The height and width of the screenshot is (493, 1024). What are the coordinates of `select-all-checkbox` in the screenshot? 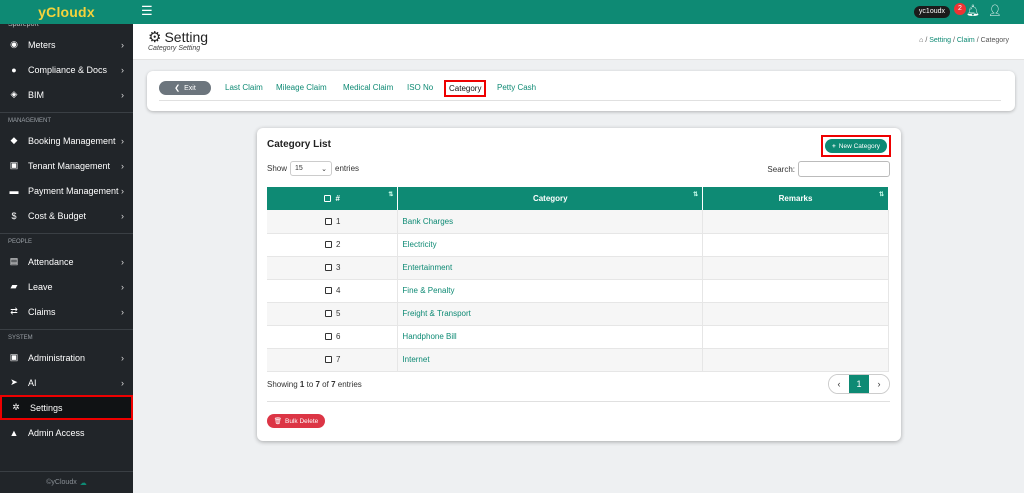 It's located at (328, 198).